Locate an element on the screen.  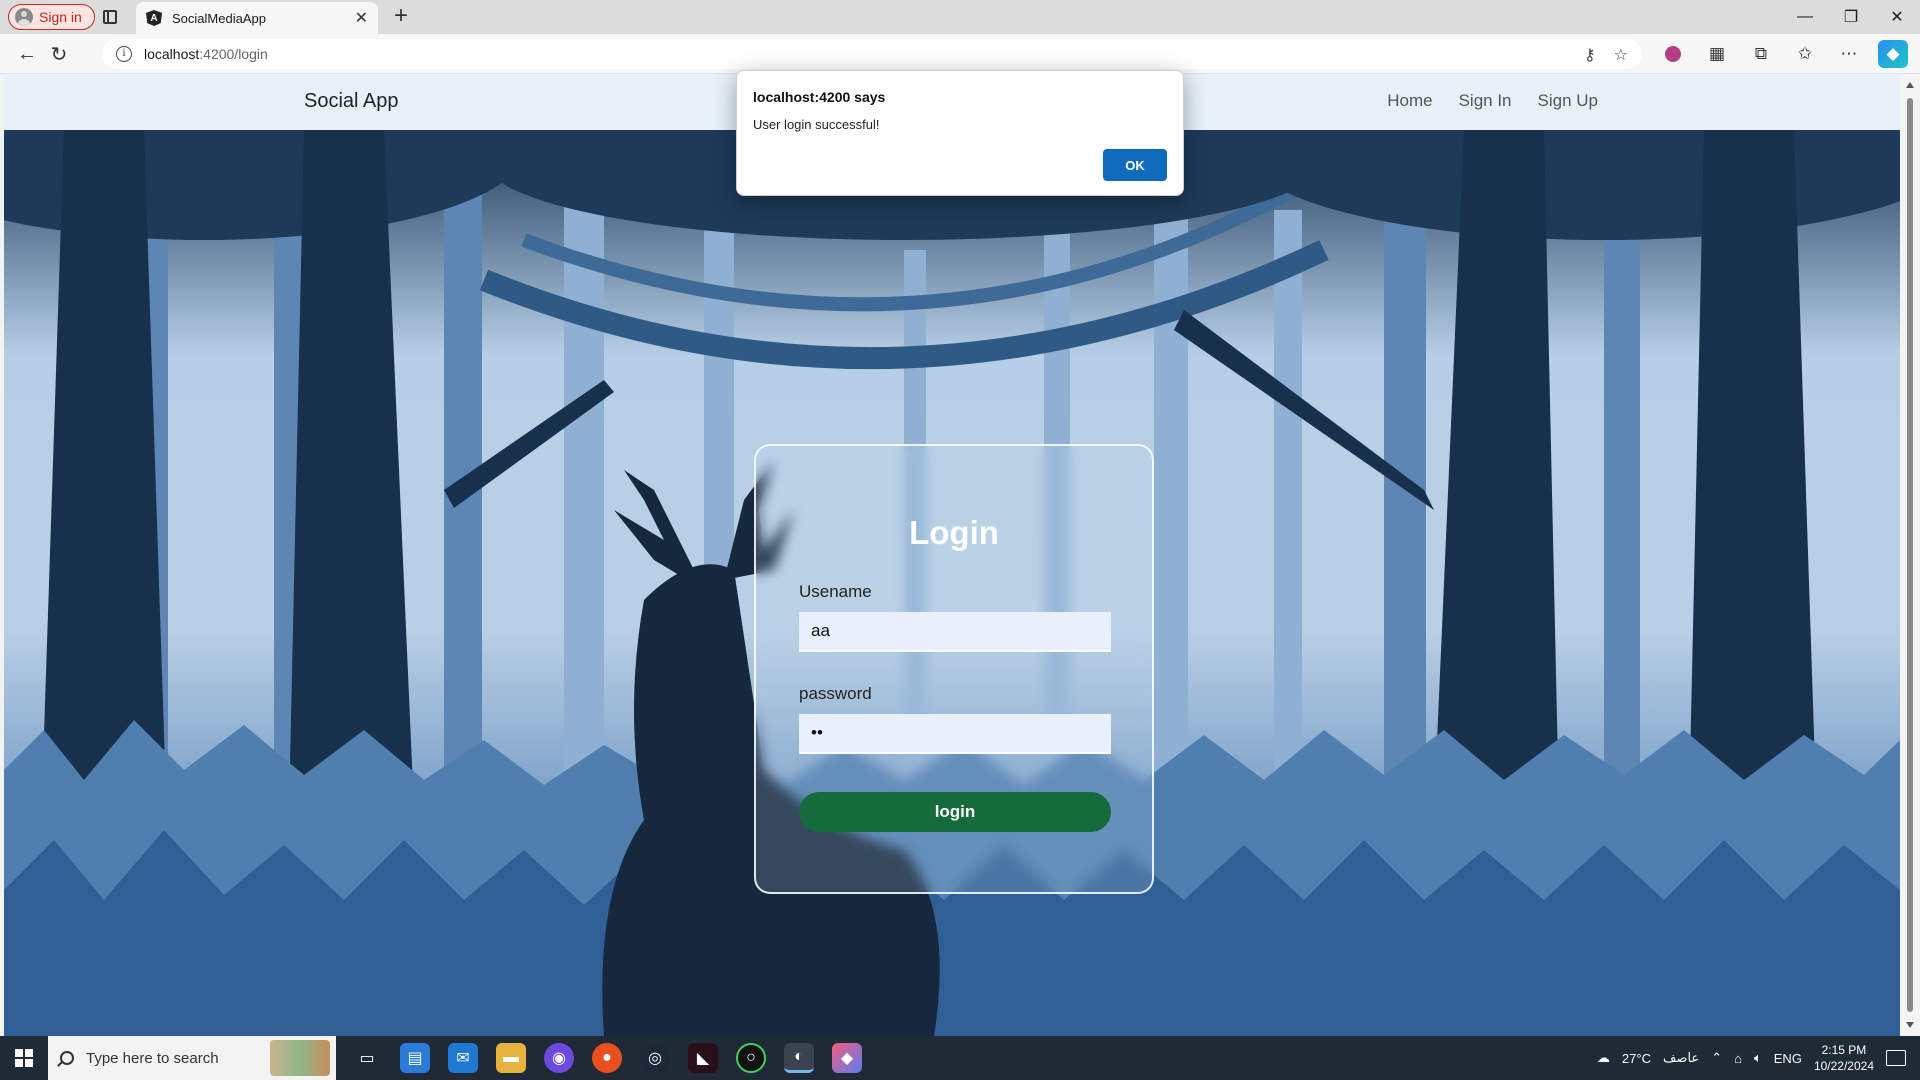
copilot-icon: ◆ is located at coordinates (1893, 54).